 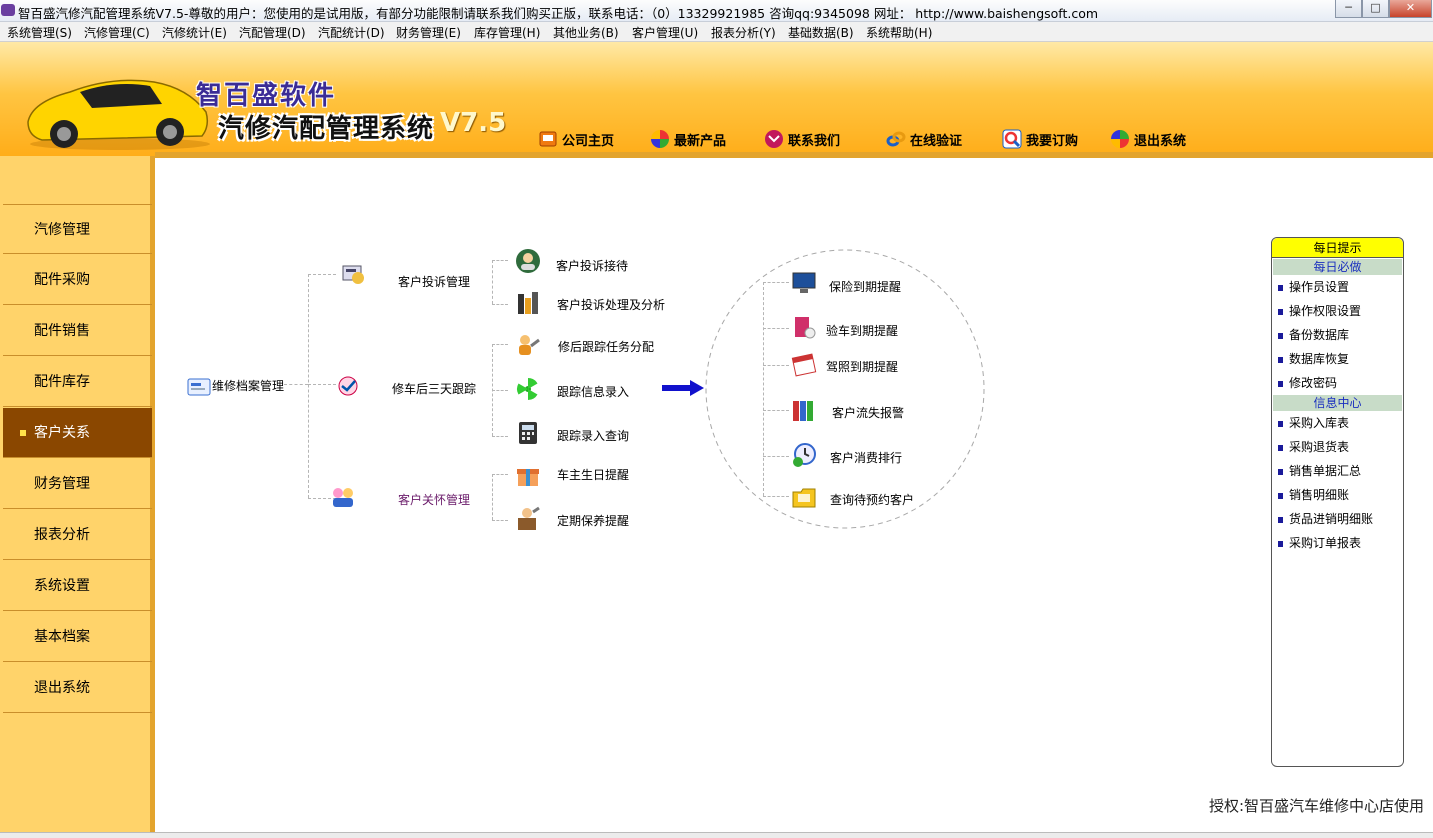 I want to click on minimize-button: ─, so click(x=1348, y=9).